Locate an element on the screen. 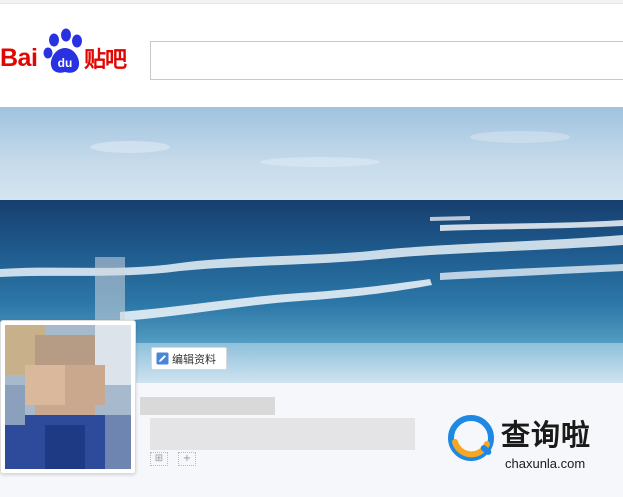 The image size is (623, 497). baidu-tieba-logo: Bai du 贴吧 is located at coordinates (70, 54).